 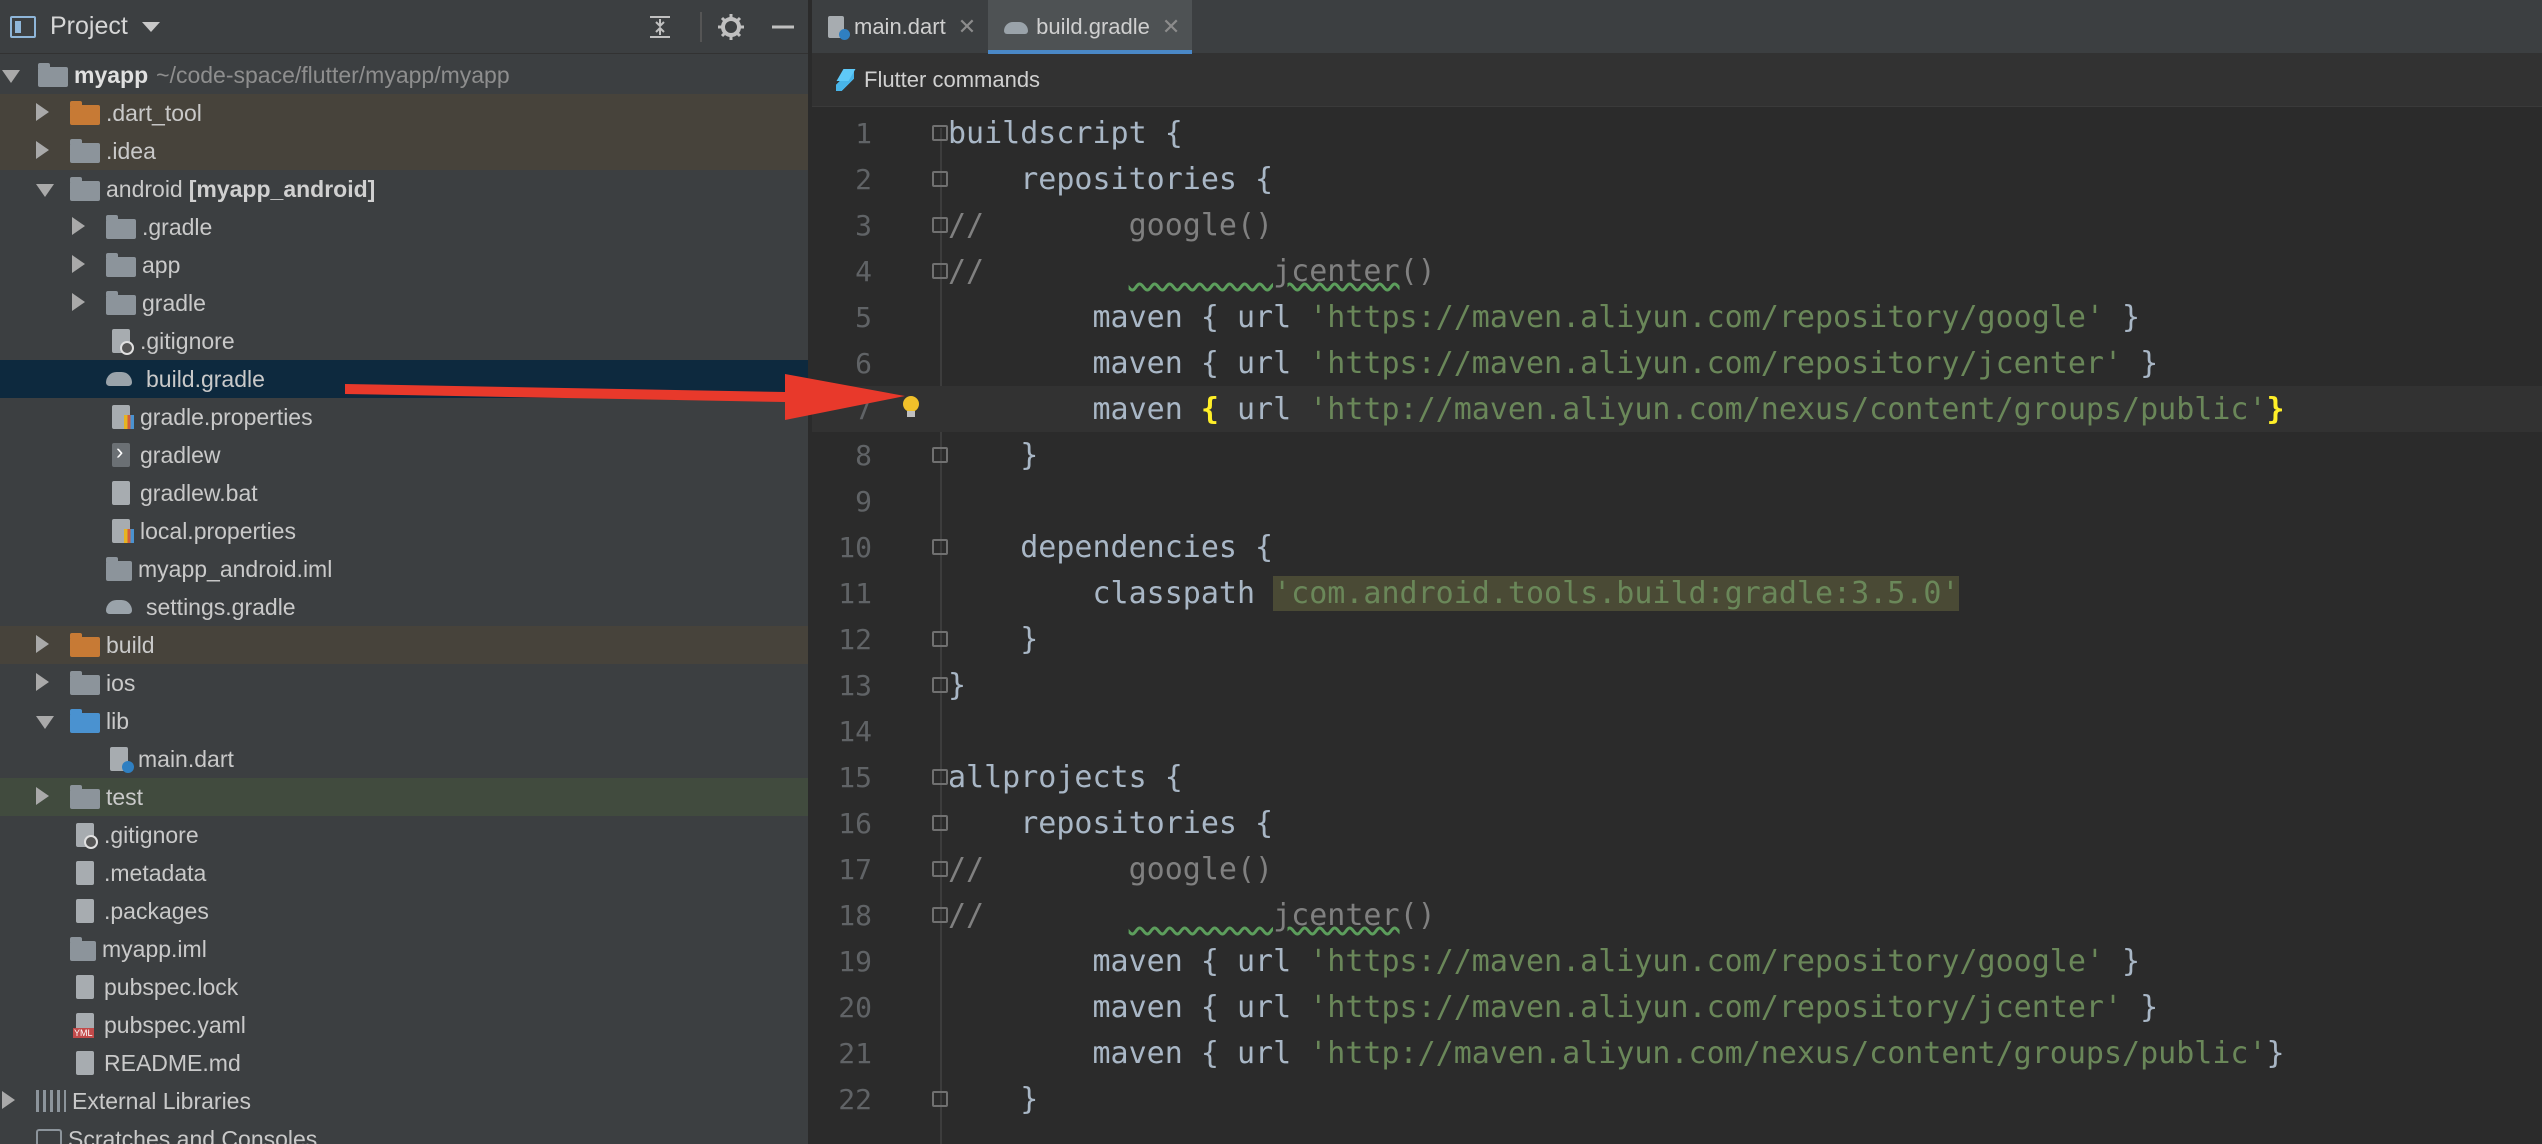 I want to click on tree-item-dart-tool: .dart_tool, so click(x=404, y=113).